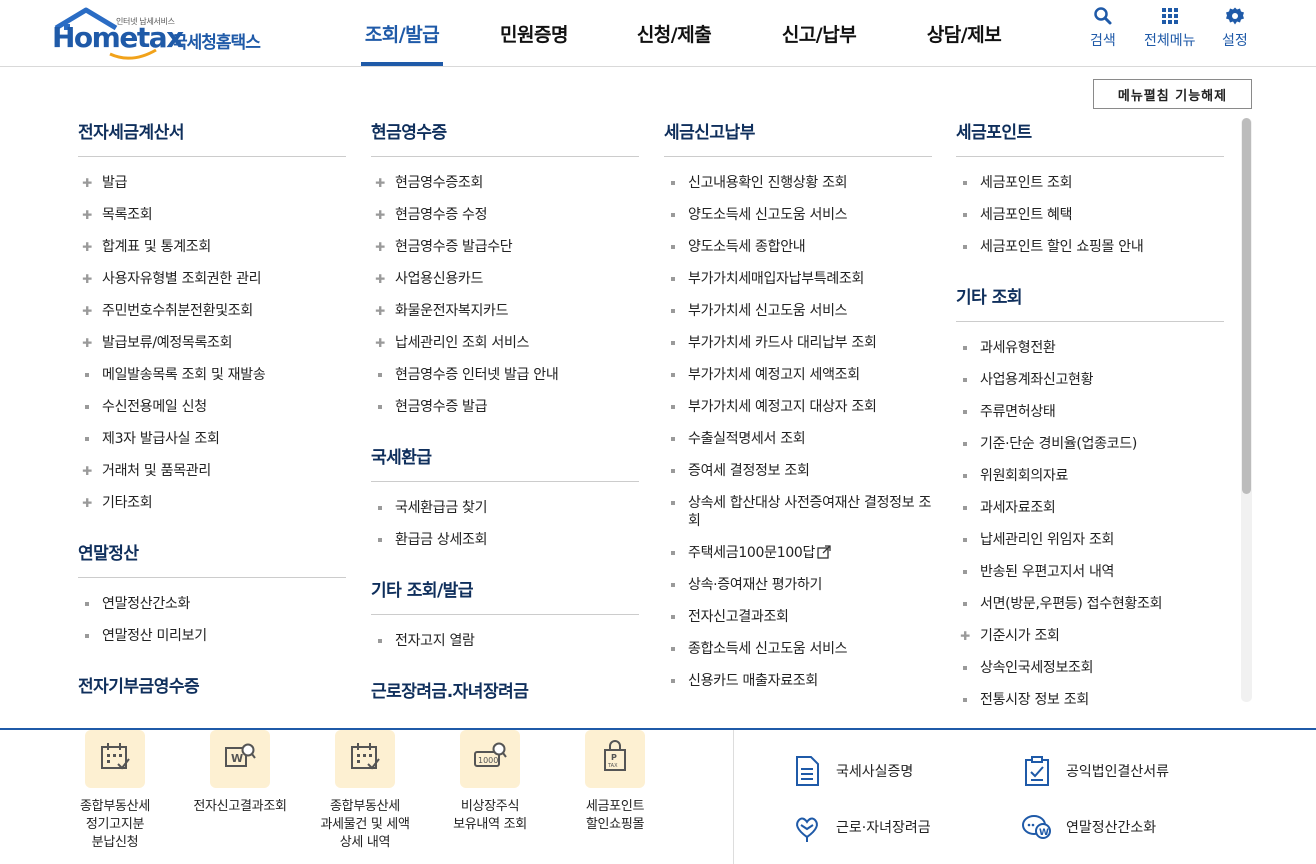 The image size is (1316, 864). What do you see at coordinates (172, 34) in the screenshot?
I see `hometax-logo: 인터넷 납세서비스 Hometax 국세청홈택스` at bounding box center [172, 34].